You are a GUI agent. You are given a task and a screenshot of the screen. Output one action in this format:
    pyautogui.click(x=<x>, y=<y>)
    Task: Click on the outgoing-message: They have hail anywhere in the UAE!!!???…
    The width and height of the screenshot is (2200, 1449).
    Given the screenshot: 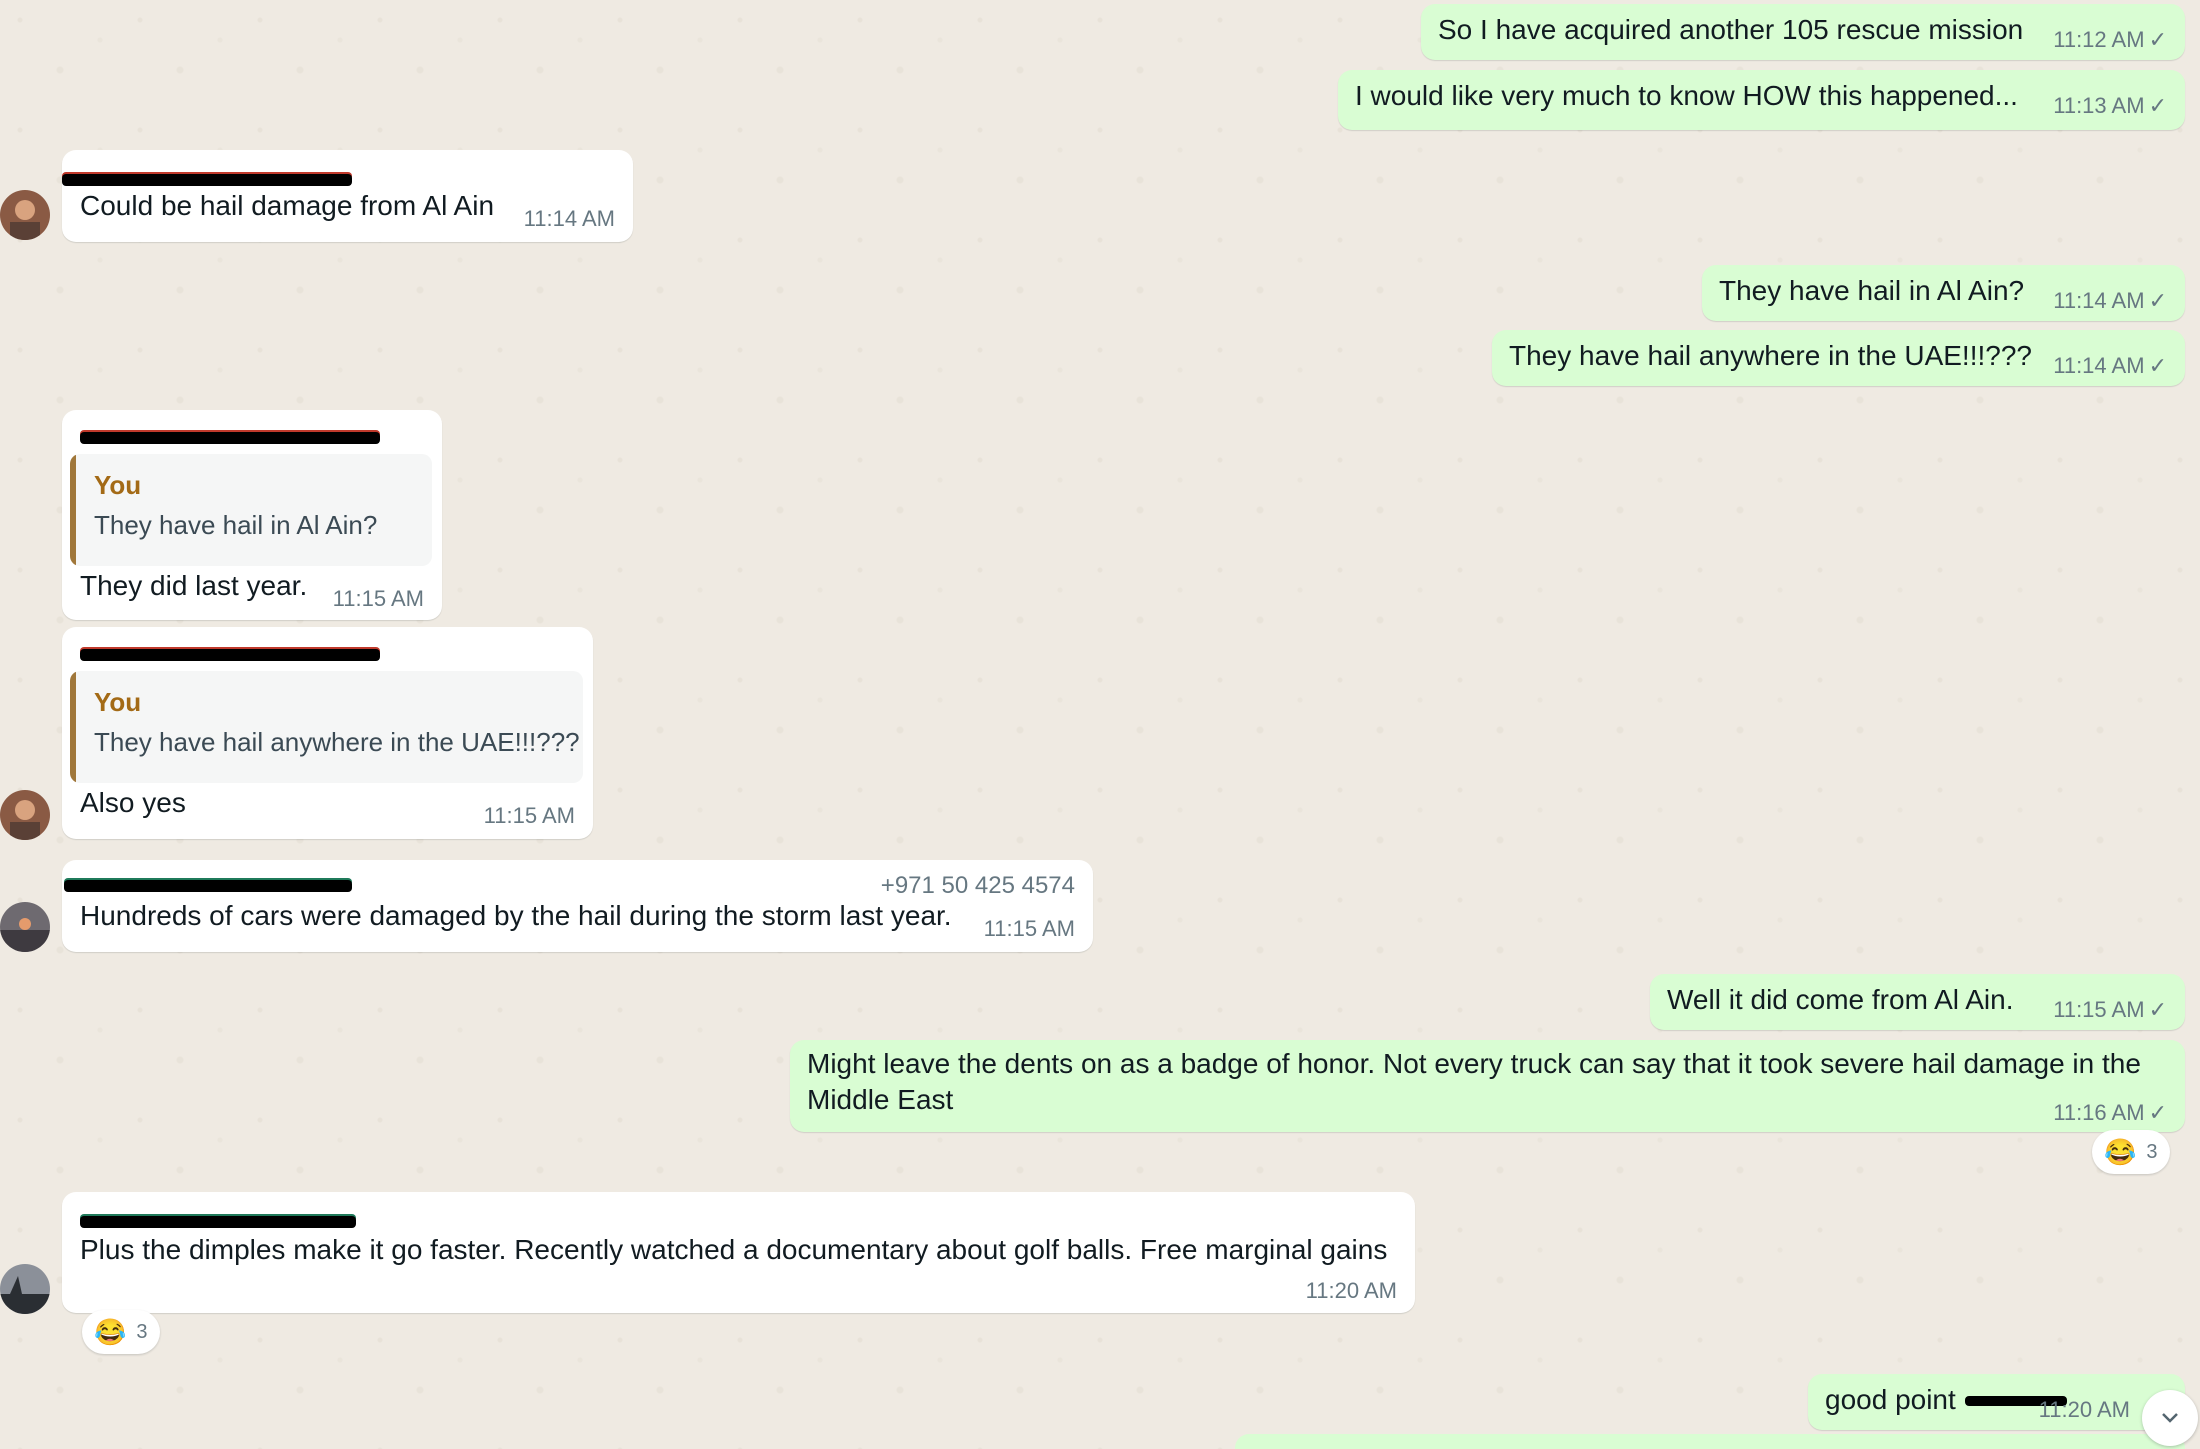 What is the action you would take?
    pyautogui.click(x=1838, y=358)
    